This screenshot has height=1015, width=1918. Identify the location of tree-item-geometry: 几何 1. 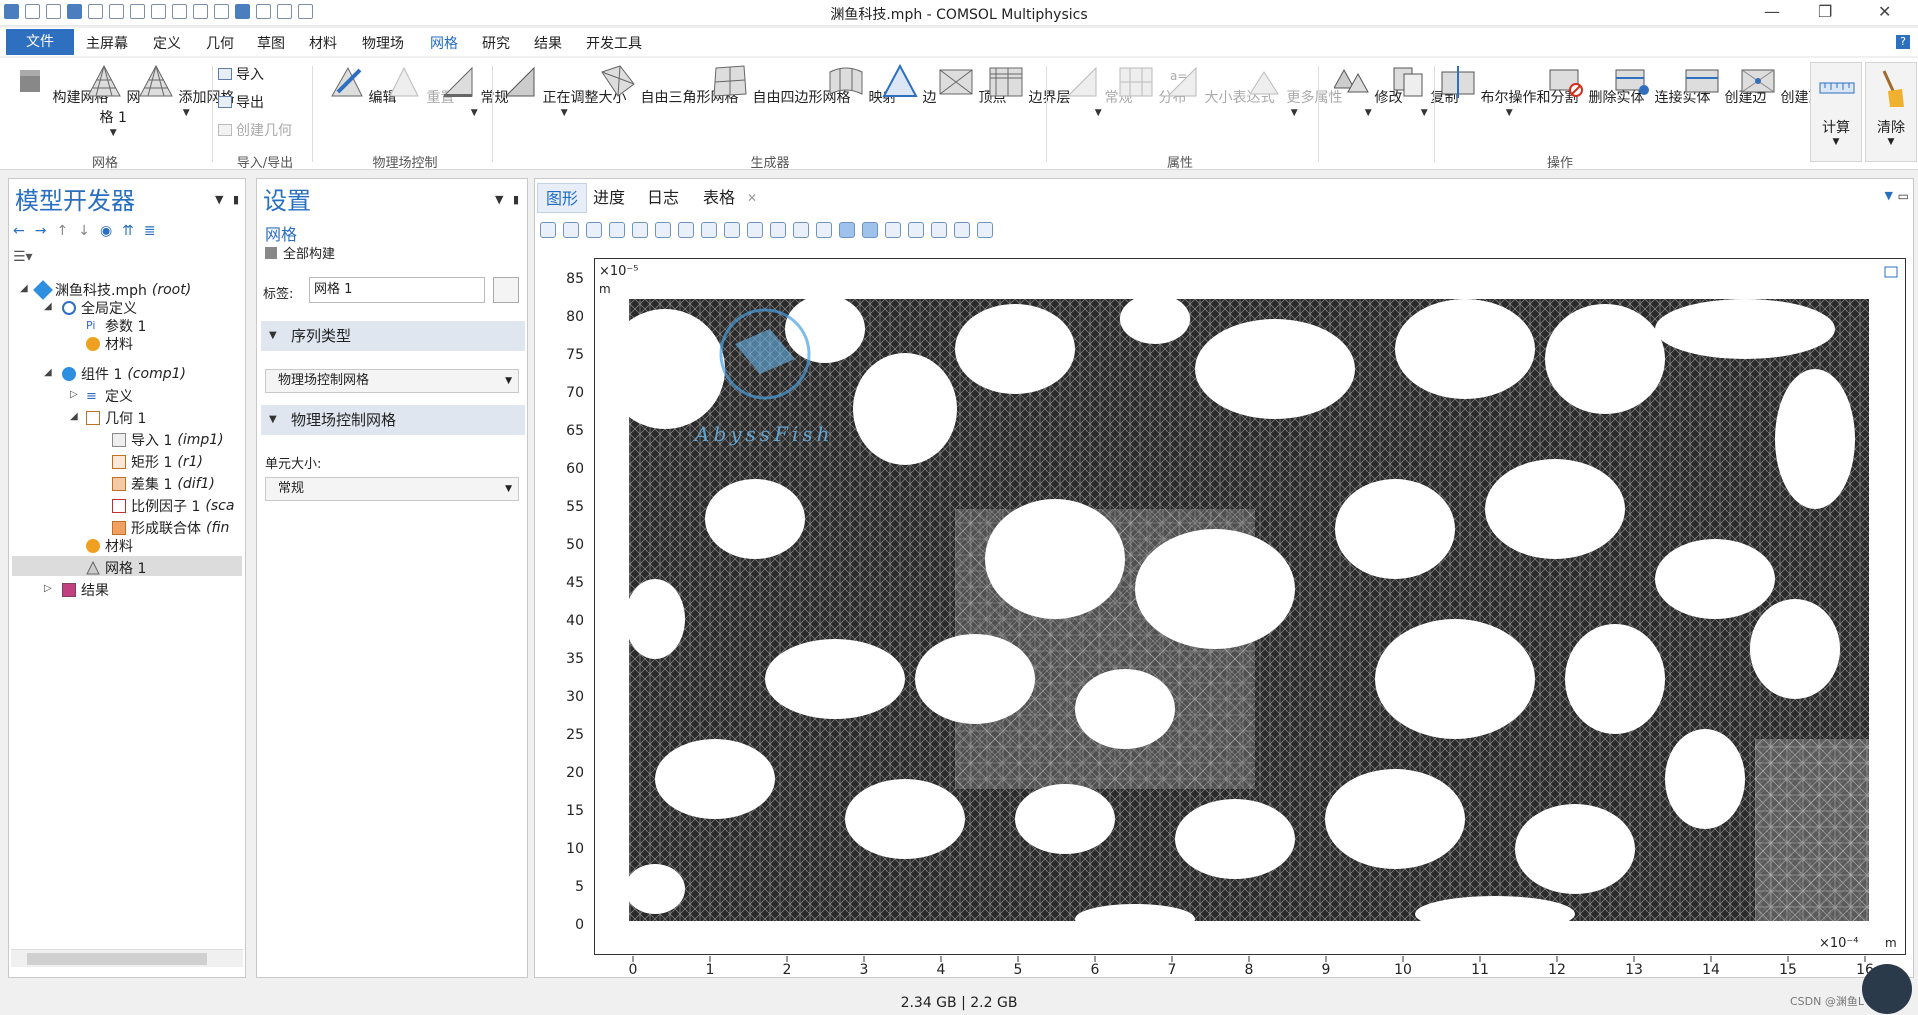
(116, 418).